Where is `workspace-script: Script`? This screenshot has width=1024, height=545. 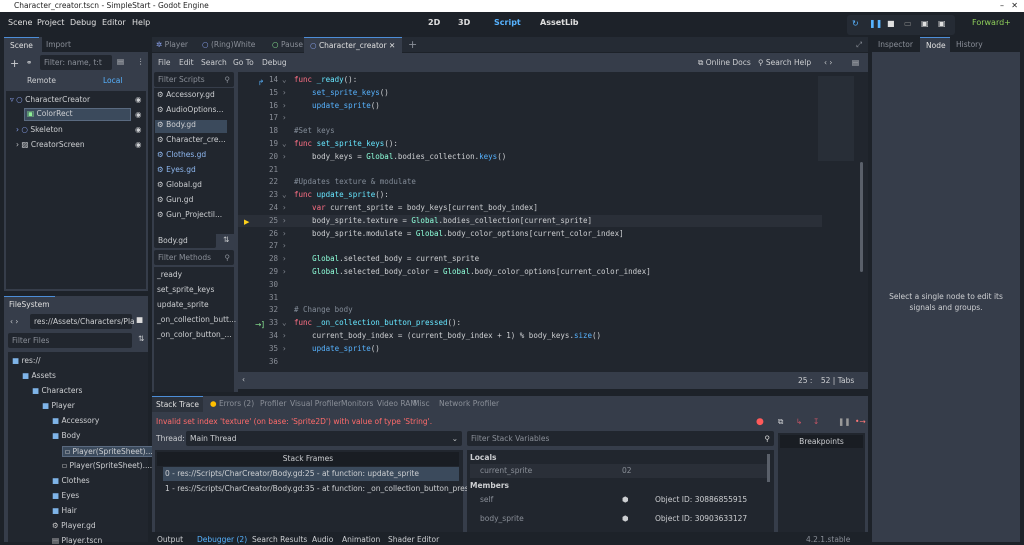 workspace-script: Script is located at coordinates (507, 22).